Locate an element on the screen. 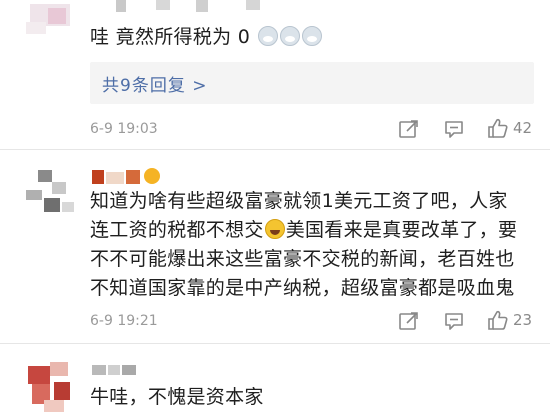  comment-text-body: 牛哇，不愧是资本家 is located at coordinates (177, 397).